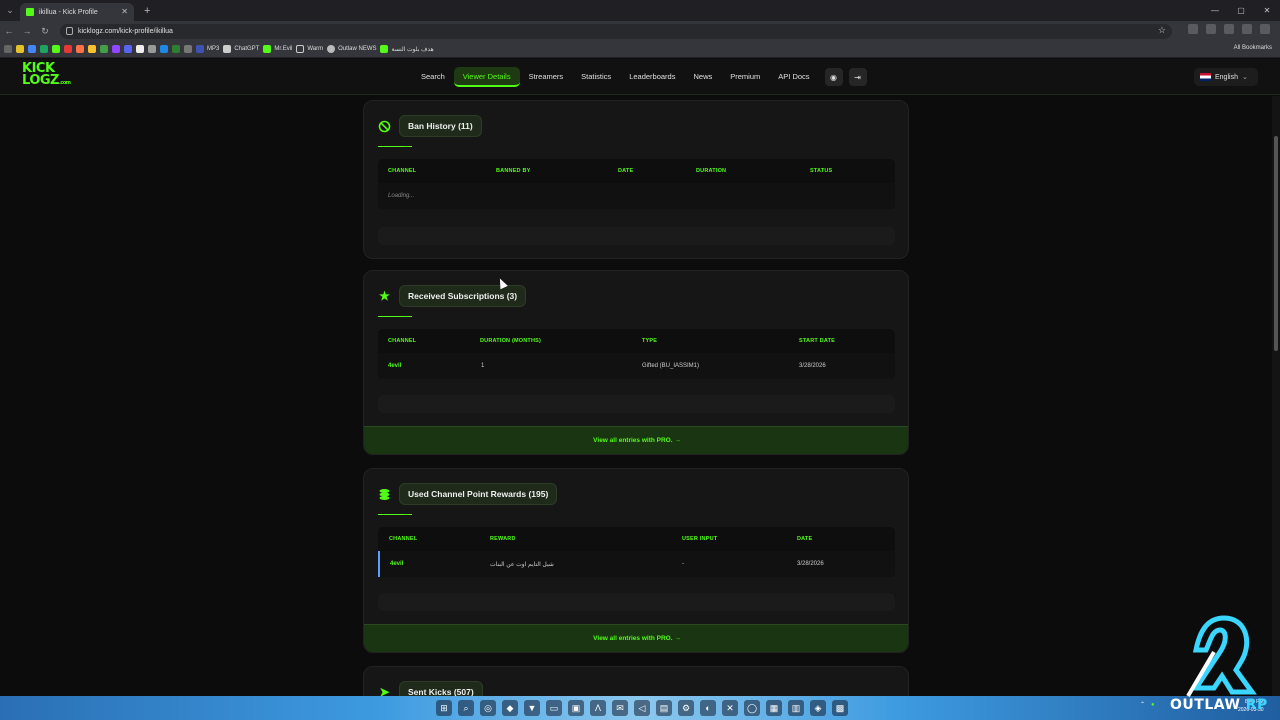 Image resolution: width=1280 pixels, height=720 pixels. I want to click on browser-tab: ikillua - Kick Profile ✕, so click(77, 12).